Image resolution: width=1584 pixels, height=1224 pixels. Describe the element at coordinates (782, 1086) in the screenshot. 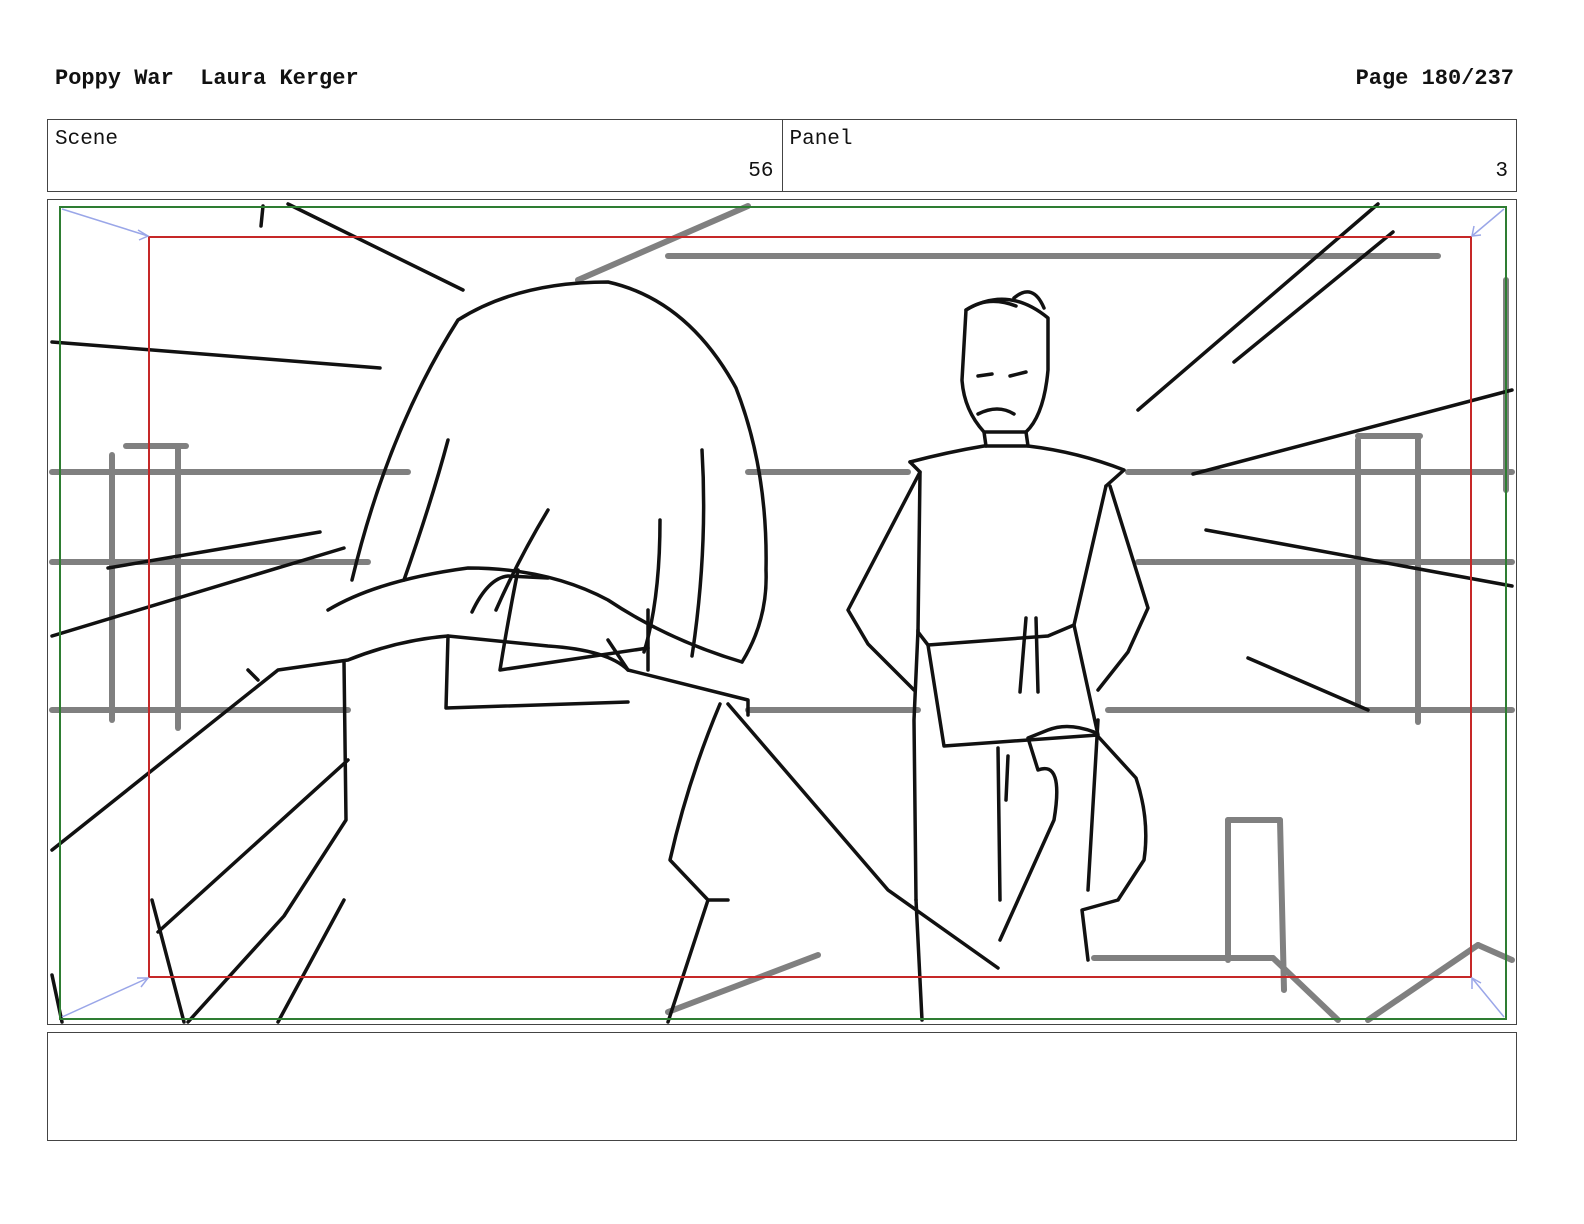

I see `panel-notes-box` at that location.